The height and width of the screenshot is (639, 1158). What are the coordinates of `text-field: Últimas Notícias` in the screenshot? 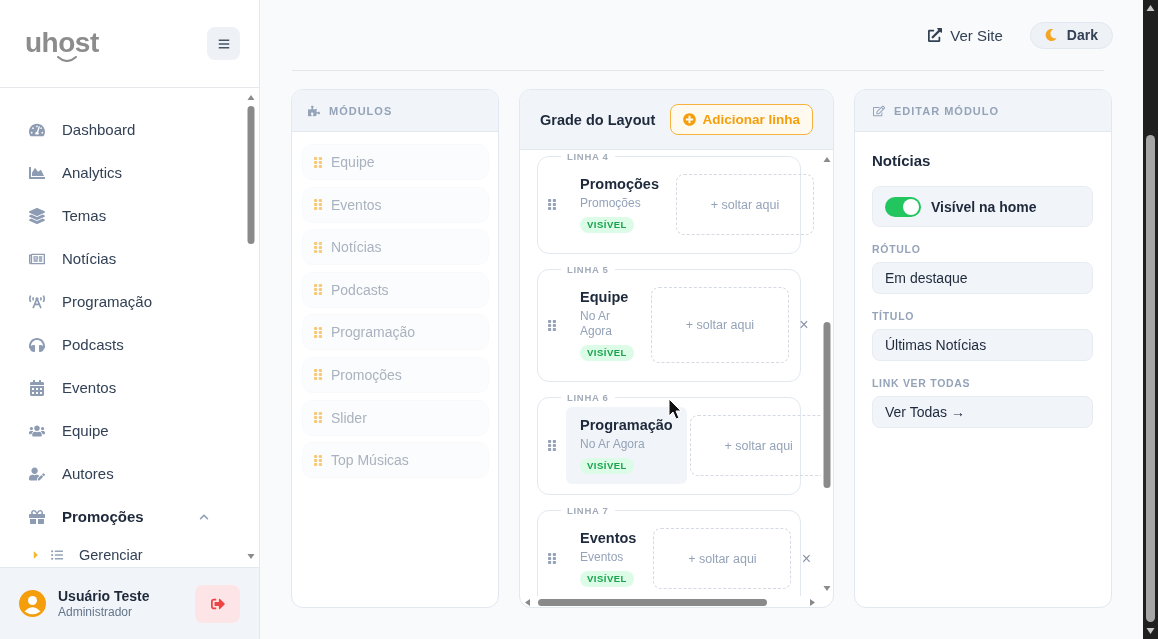 It's located at (982, 345).